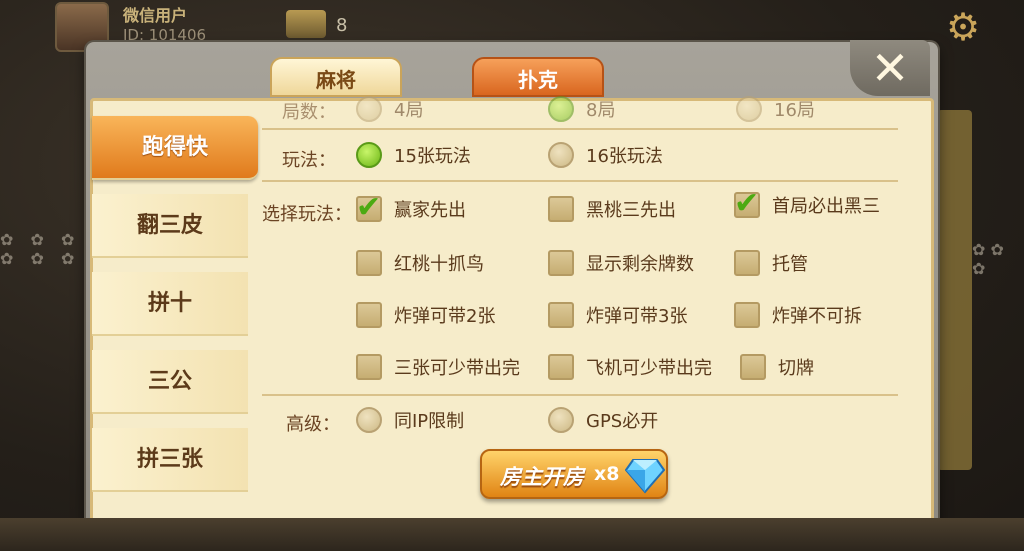 This screenshot has height=551, width=1024. I want to click on rule-option: 炸弹不可拆, so click(798, 315).